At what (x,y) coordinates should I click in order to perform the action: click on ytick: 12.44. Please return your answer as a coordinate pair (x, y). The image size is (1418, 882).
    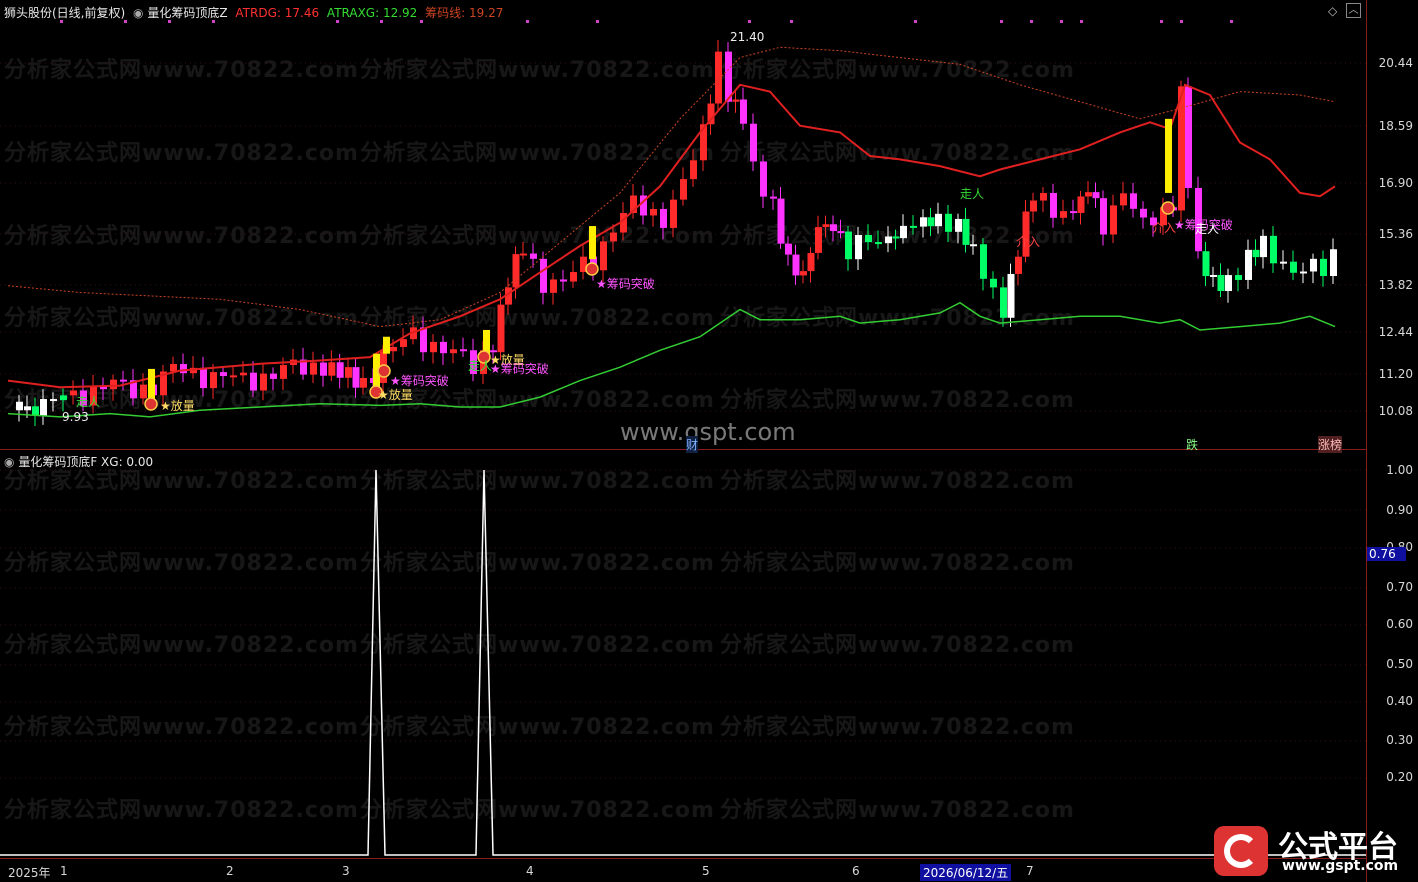
    Looking at the image, I should click on (1395, 332).